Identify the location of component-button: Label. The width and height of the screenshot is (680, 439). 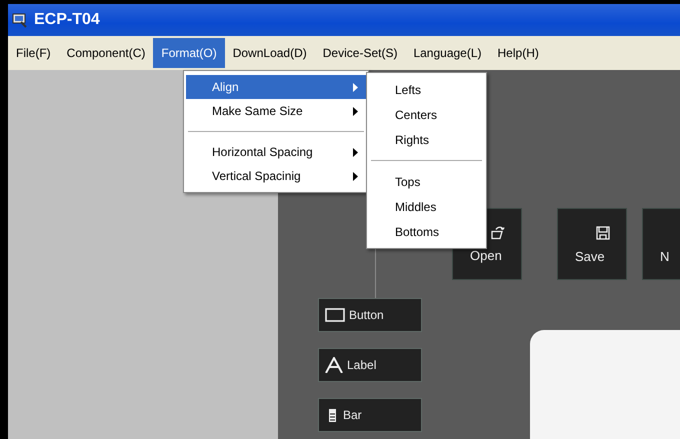
(370, 365).